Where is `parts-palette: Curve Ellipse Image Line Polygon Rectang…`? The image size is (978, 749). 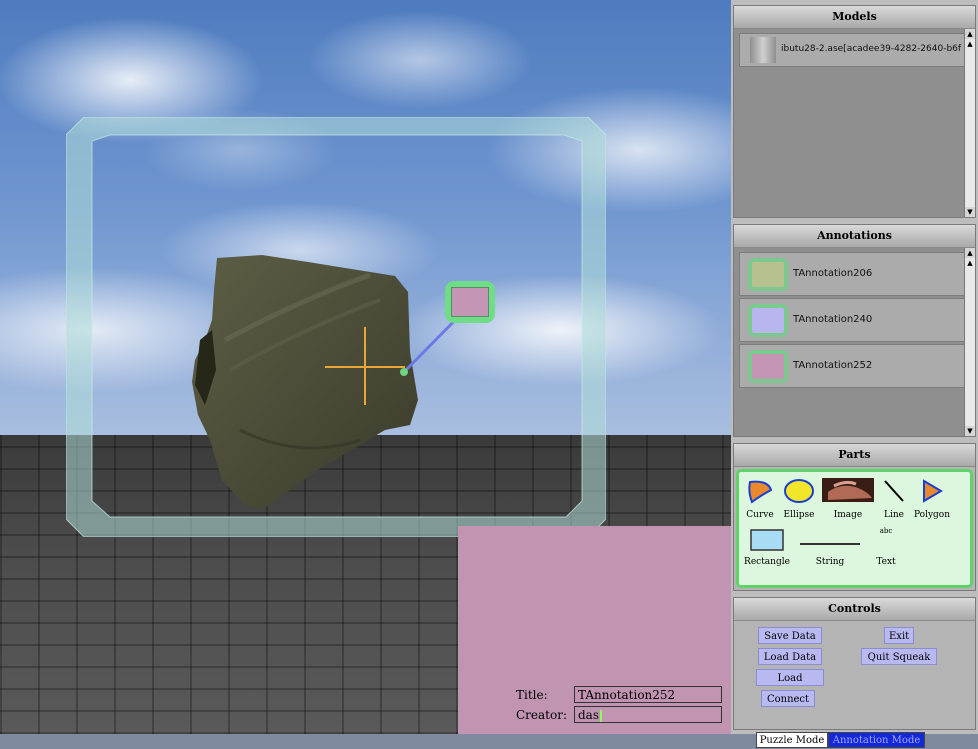
parts-palette: Curve Ellipse Image Line Polygon Rectang… is located at coordinates (854, 528).